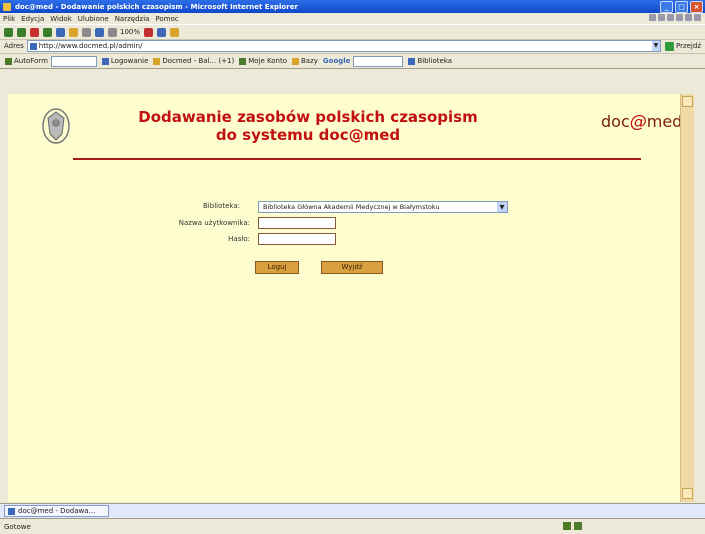 This screenshot has height=534, width=705. I want to click on status-text: Gotowe, so click(17, 526).